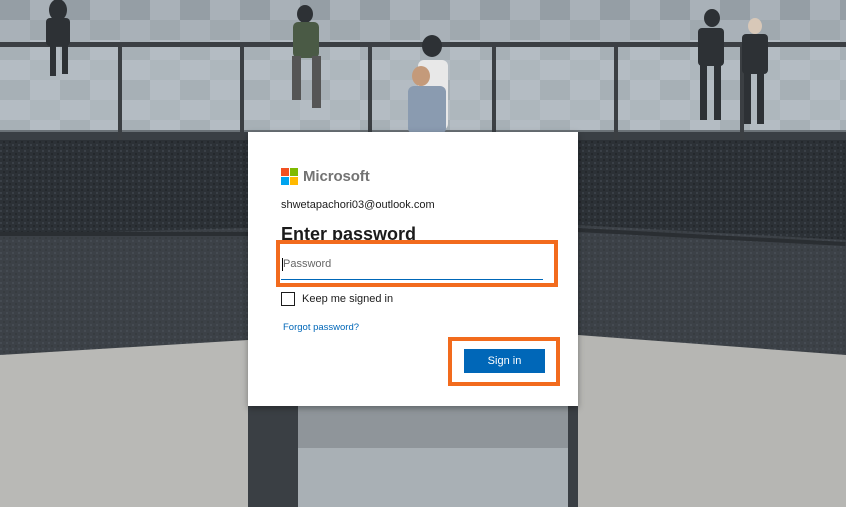 This screenshot has width=846, height=507. I want to click on sign-in-button: Sign in, so click(504, 361).